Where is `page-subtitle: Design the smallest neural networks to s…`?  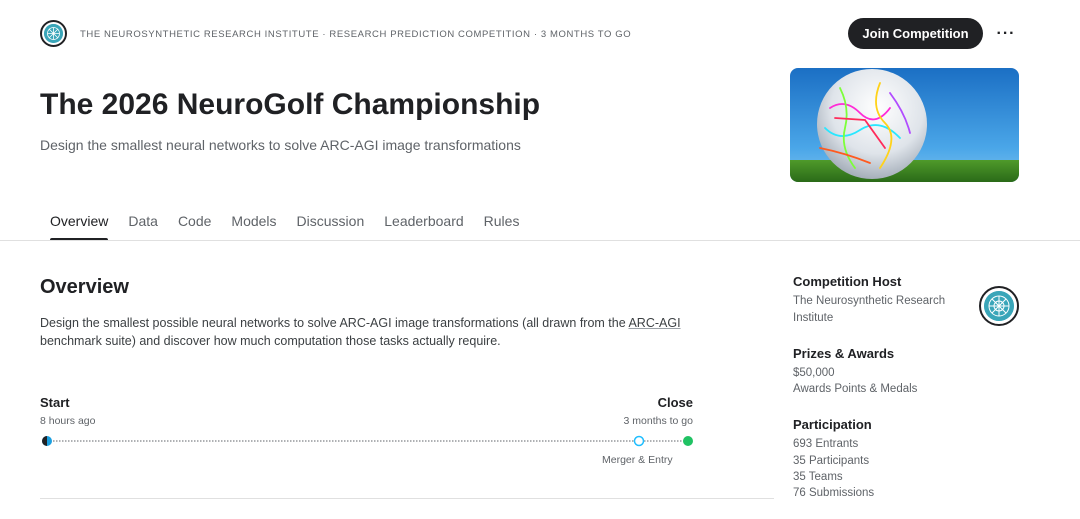 page-subtitle: Design the smallest neural networks to s… is located at coordinates (280, 145).